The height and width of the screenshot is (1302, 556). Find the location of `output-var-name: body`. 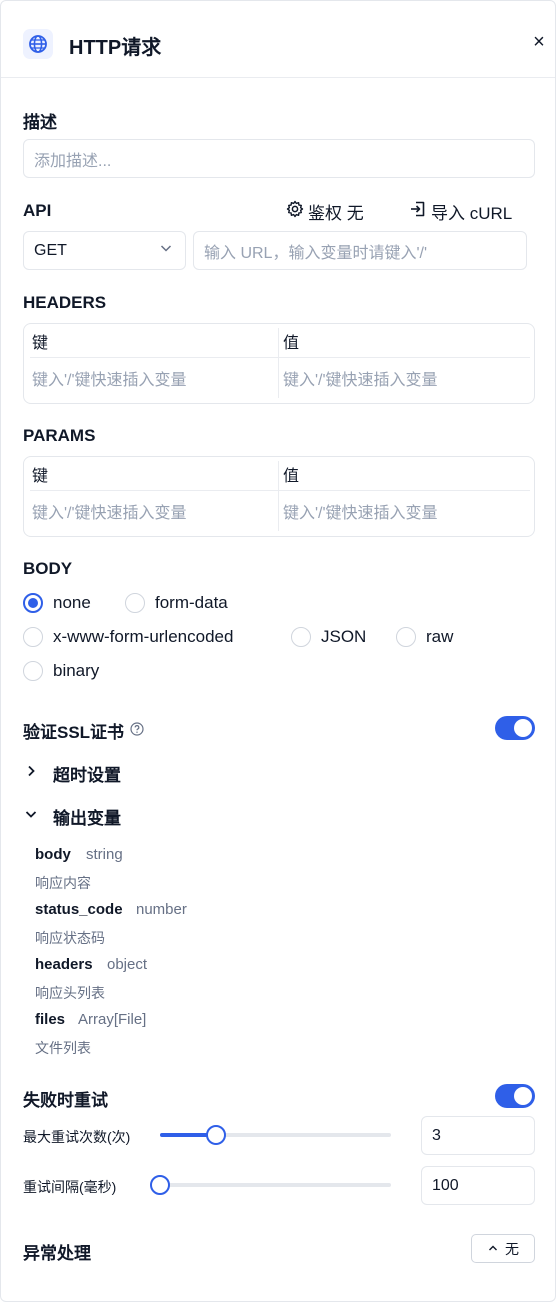

output-var-name: body is located at coordinates (53, 854).